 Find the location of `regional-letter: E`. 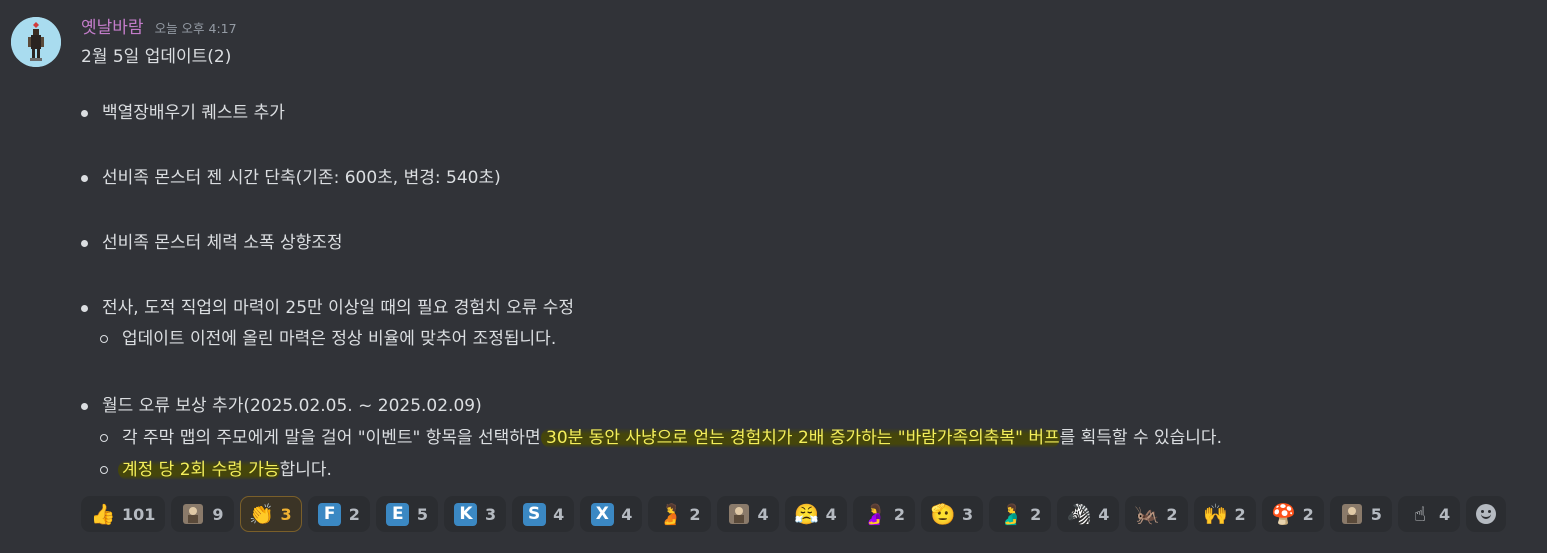

regional-letter: E is located at coordinates (398, 514).